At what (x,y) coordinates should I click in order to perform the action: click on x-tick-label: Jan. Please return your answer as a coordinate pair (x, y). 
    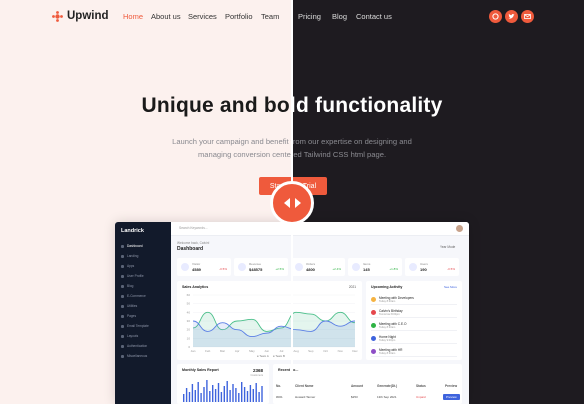
    Looking at the image, I should click on (193, 351).